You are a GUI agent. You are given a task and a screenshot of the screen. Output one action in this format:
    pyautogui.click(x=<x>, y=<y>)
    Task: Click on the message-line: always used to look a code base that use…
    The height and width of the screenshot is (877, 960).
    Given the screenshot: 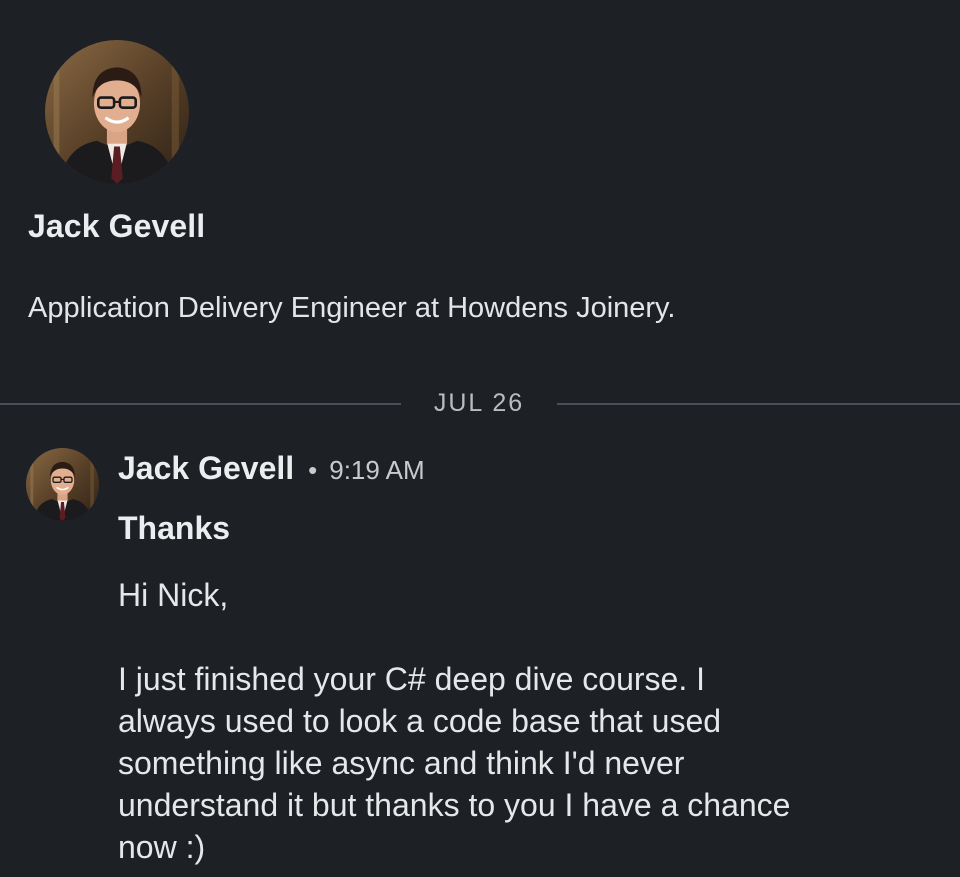 What is the action you would take?
    pyautogui.click(x=420, y=721)
    